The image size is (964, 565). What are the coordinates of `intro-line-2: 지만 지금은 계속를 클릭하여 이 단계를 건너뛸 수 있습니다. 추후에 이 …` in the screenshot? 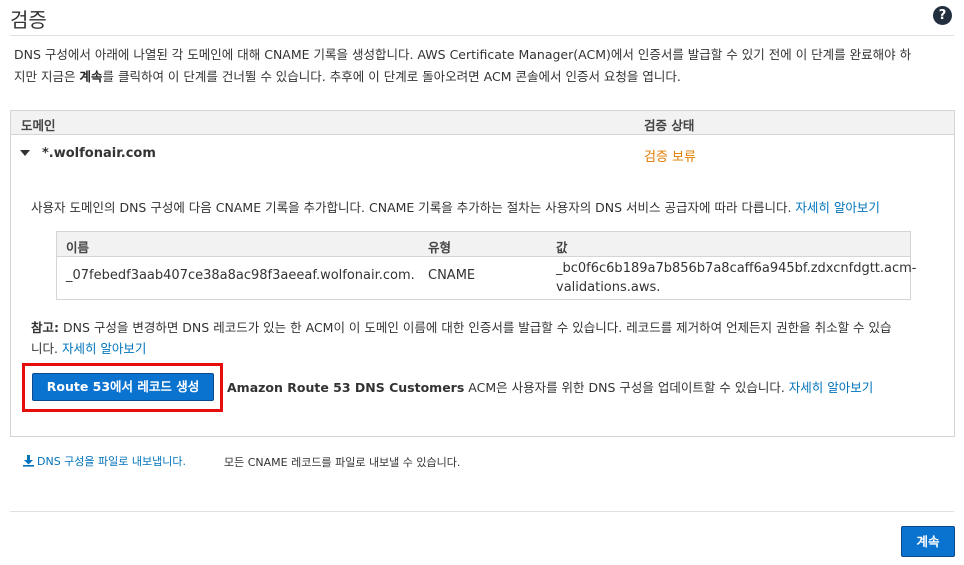 It's located at (484, 77).